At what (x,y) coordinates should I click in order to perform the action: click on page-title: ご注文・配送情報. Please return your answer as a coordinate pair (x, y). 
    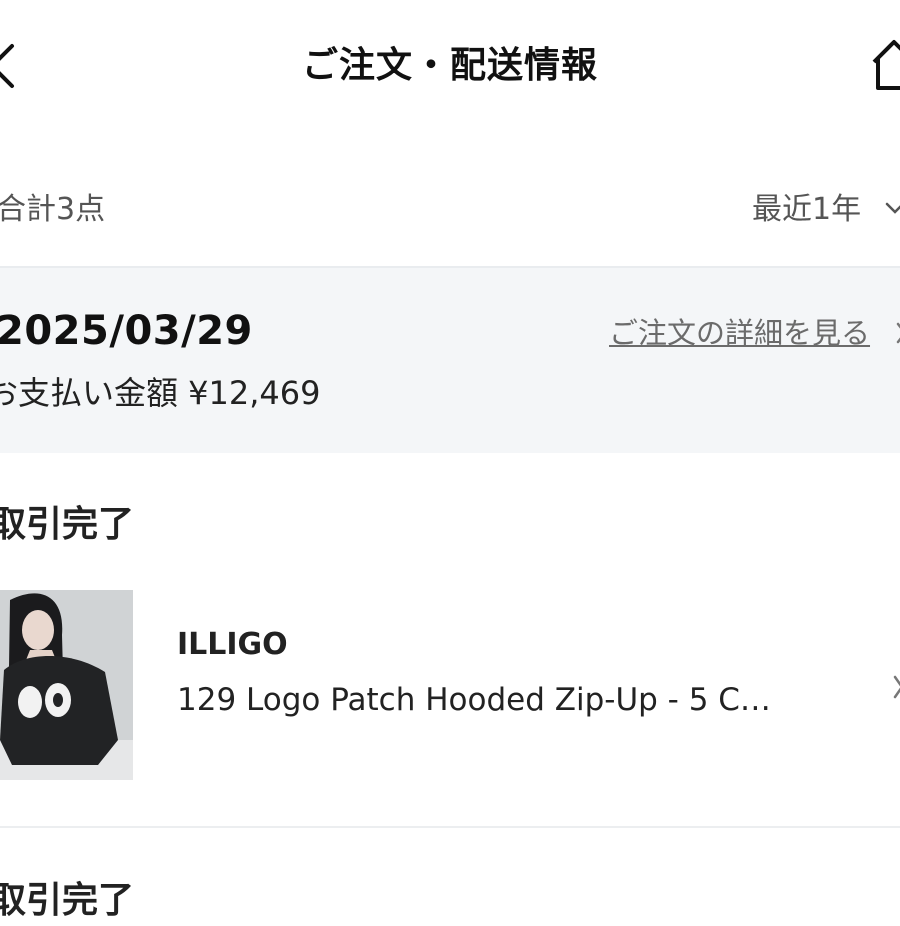
    Looking at the image, I should click on (449, 65).